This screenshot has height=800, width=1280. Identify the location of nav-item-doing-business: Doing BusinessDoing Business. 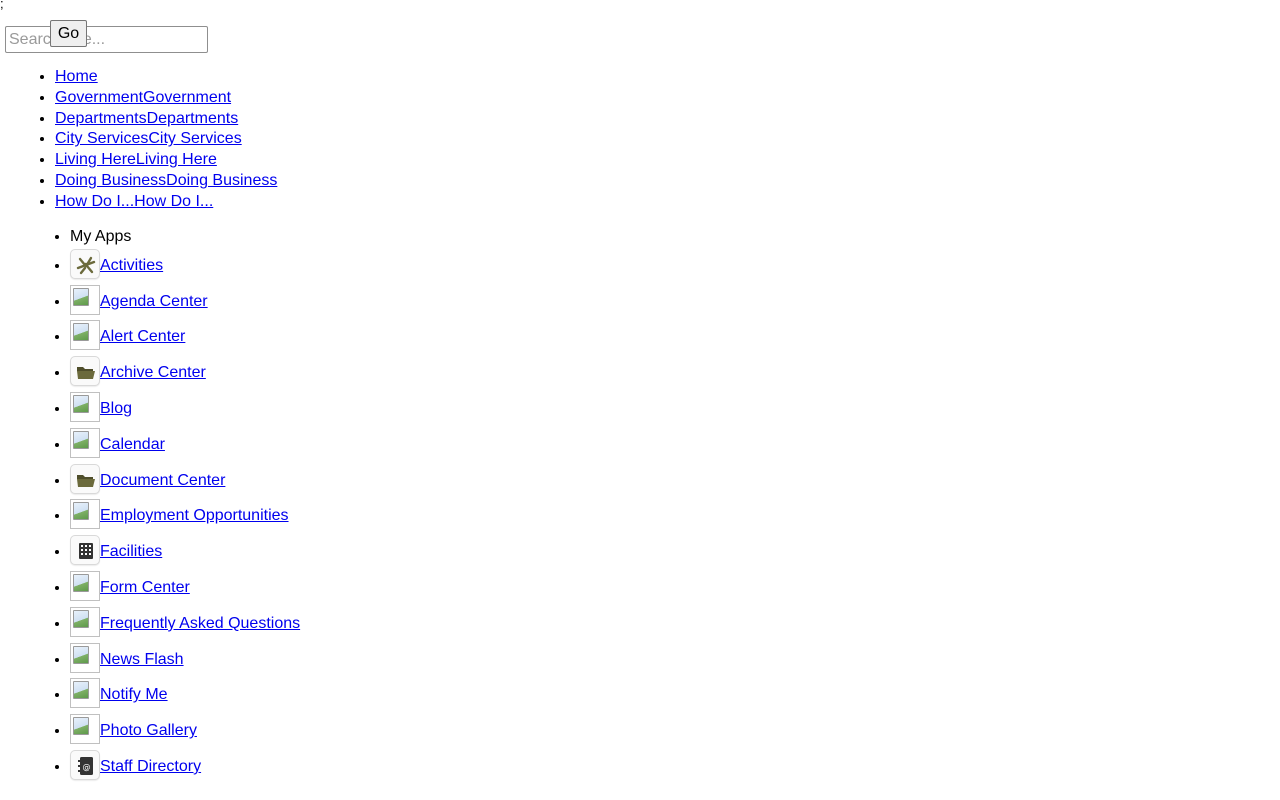
(166, 181).